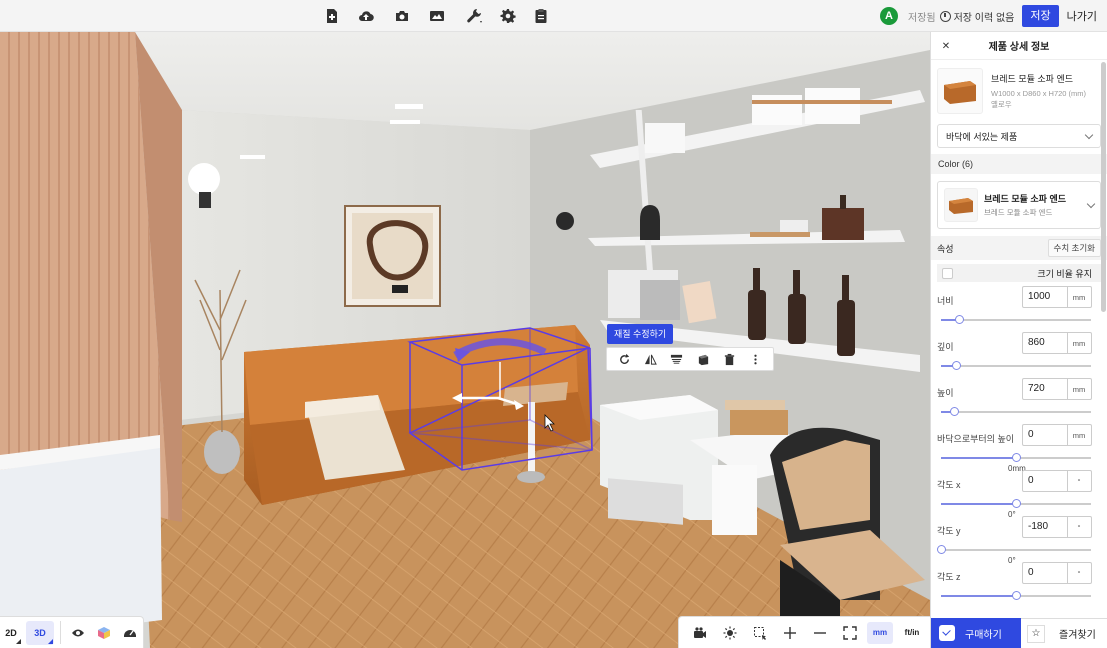  Describe the element at coordinates (332, 16) in the screenshot. I see `add-page-icon` at that location.